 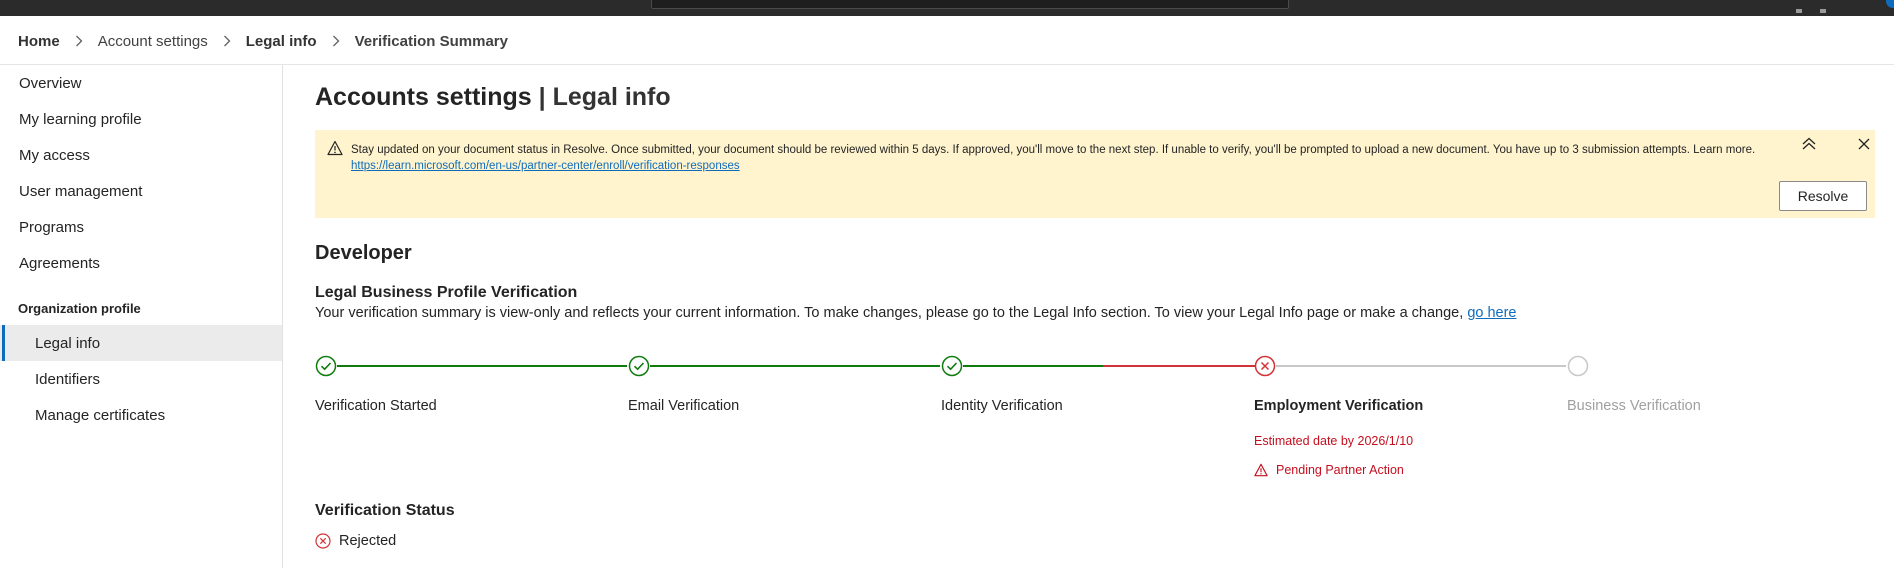 What do you see at coordinates (1002, 406) in the screenshot?
I see `step-label: Identity Verification` at bounding box center [1002, 406].